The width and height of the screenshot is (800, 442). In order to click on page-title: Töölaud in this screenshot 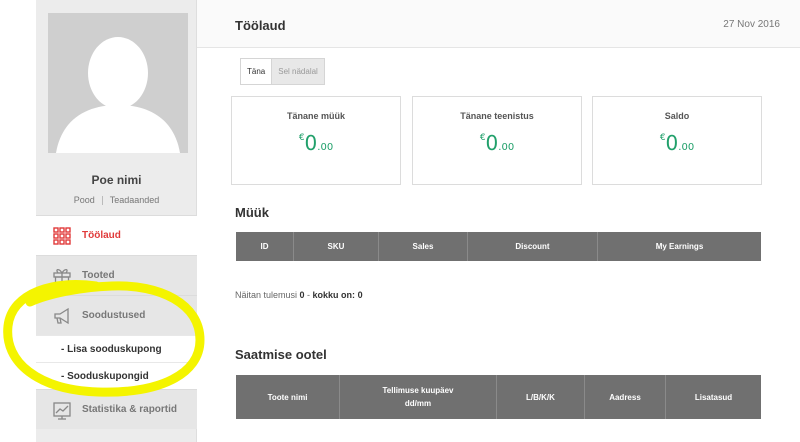, I will do `click(260, 25)`.